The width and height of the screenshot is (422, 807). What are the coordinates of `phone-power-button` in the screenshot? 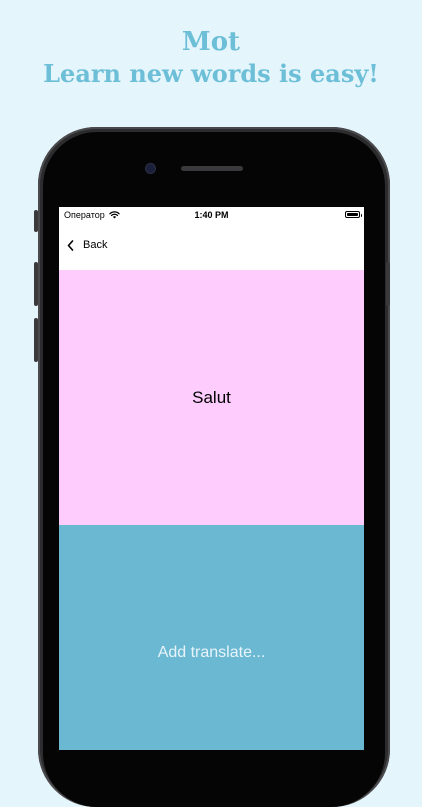 It's located at (388, 284).